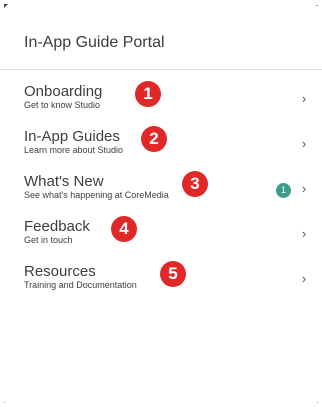  I want to click on page-title: In-App Guide Portal, so click(94, 42).